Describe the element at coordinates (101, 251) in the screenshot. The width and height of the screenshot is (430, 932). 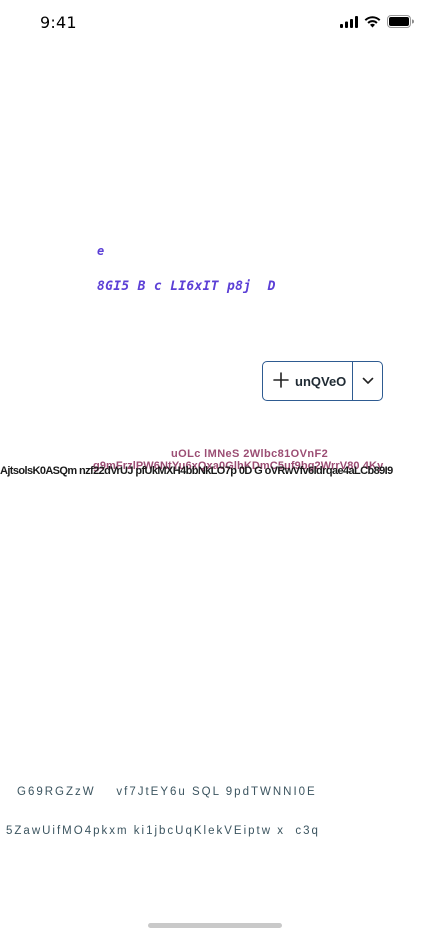
I see `mono-text-line-1: e` at that location.